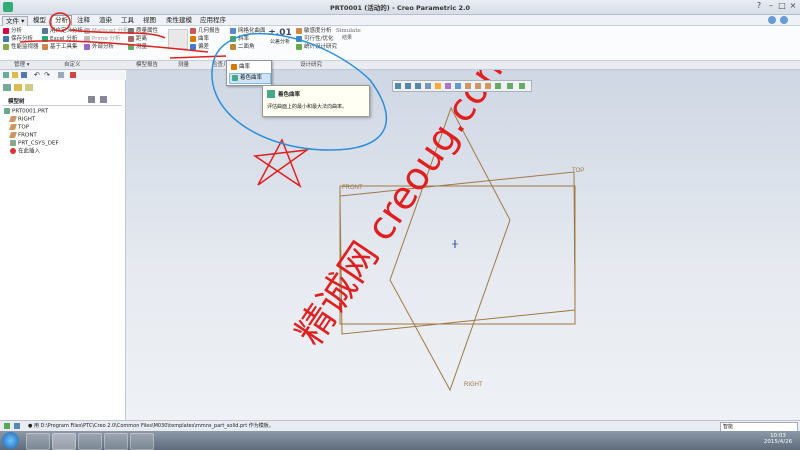  What do you see at coordinates (778, 439) in the screenshot?
I see `clock: 10:03 2015/4/26` at bounding box center [778, 439].